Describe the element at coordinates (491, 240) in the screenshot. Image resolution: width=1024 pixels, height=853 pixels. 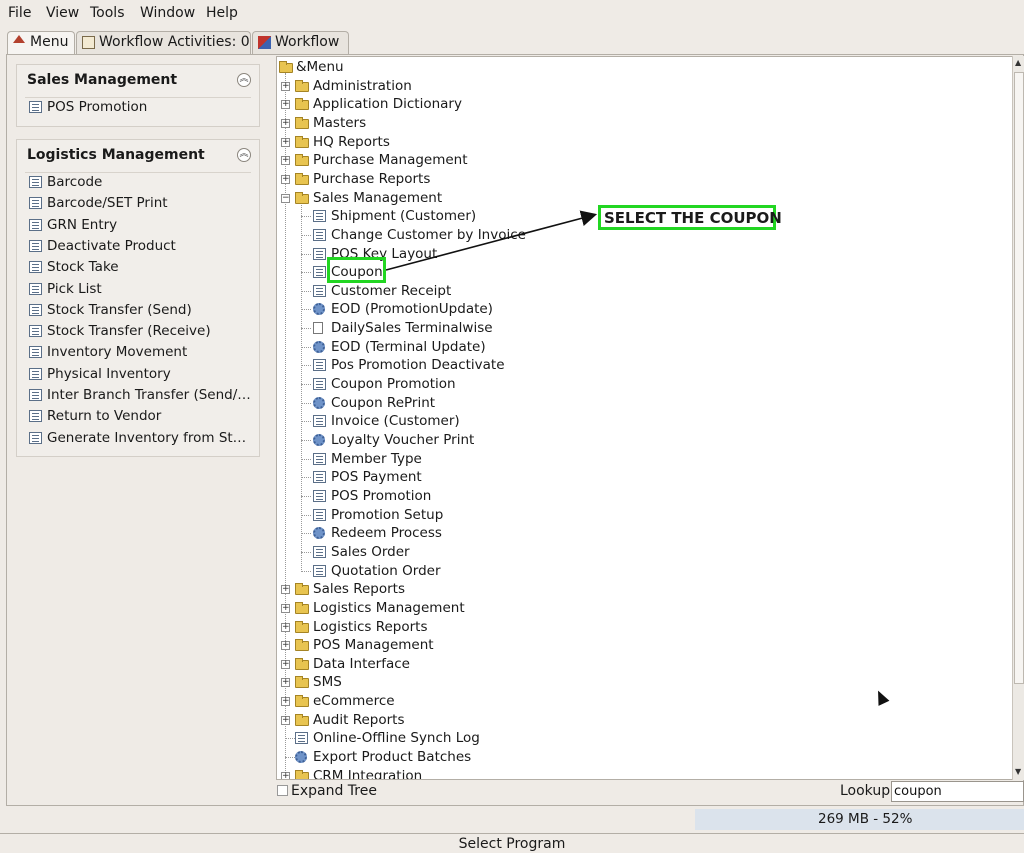
I see `annotation-arrow` at that location.